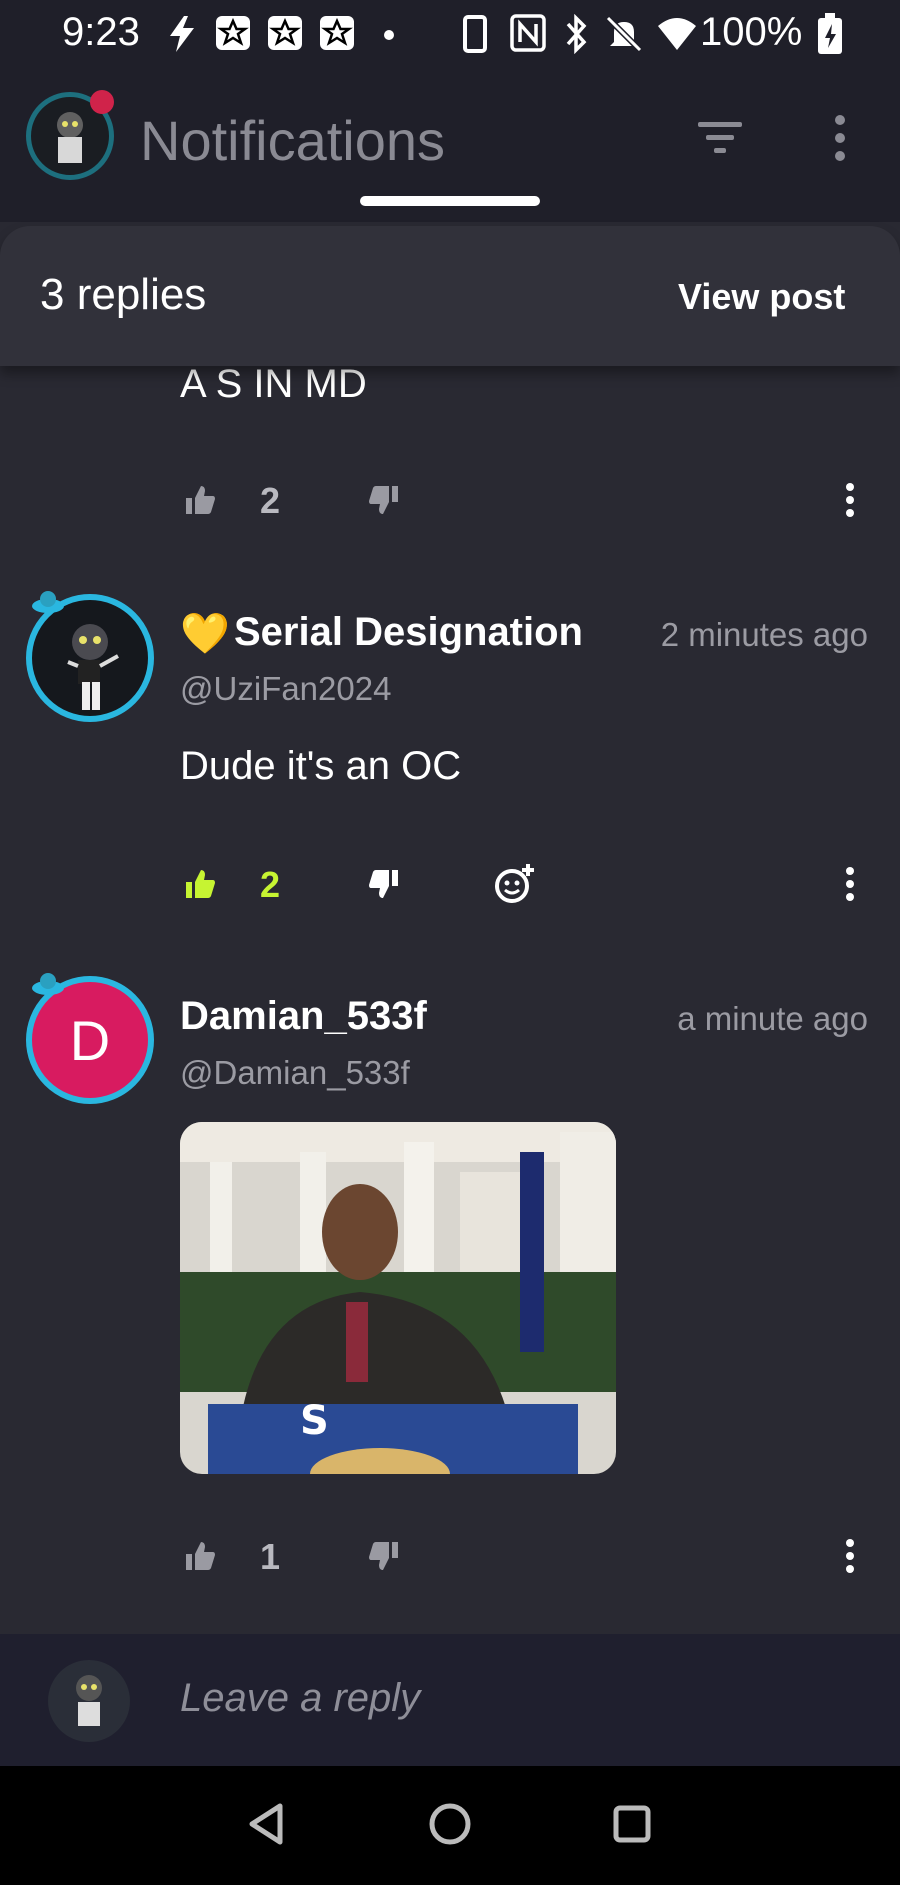 The width and height of the screenshot is (900, 1885). I want to click on svg-text: S, so click(314, 1421).